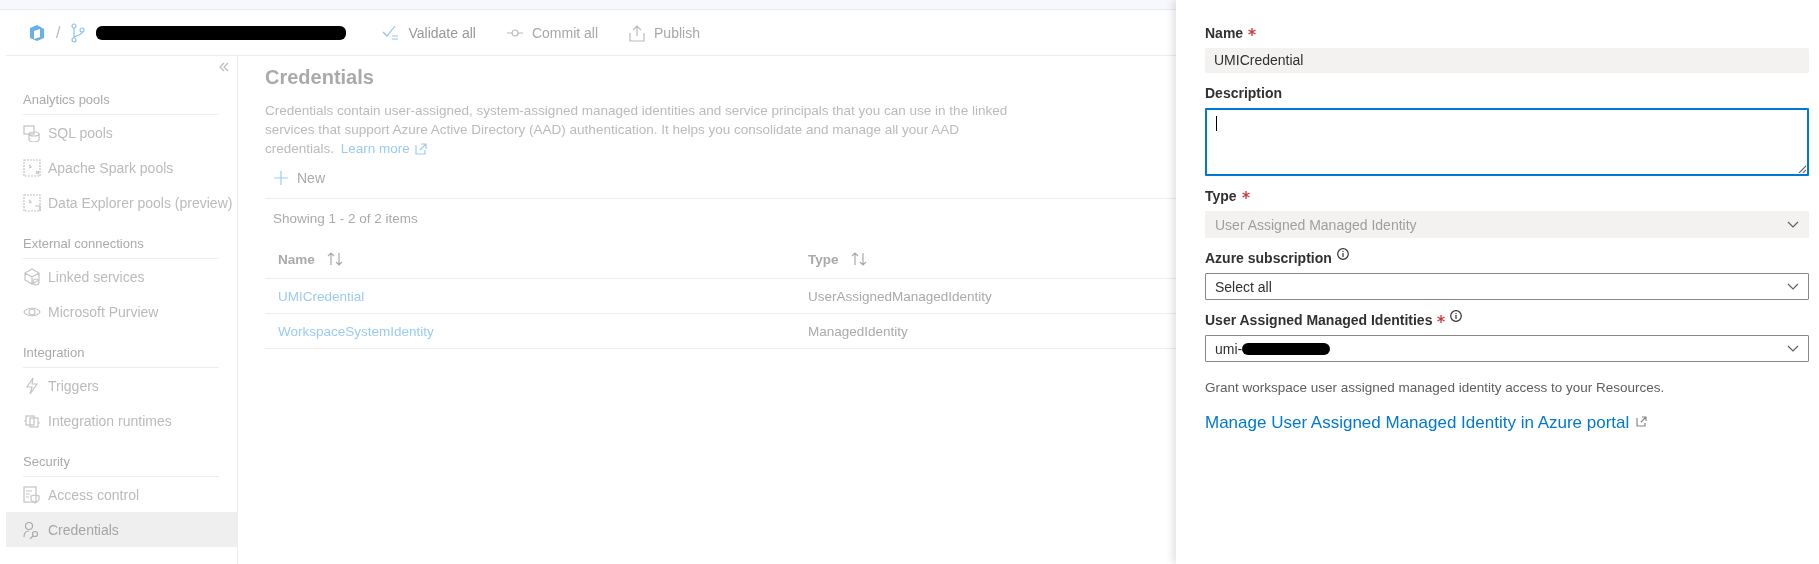  What do you see at coordinates (121, 353) in the screenshot?
I see `section-heading: Integration` at bounding box center [121, 353].